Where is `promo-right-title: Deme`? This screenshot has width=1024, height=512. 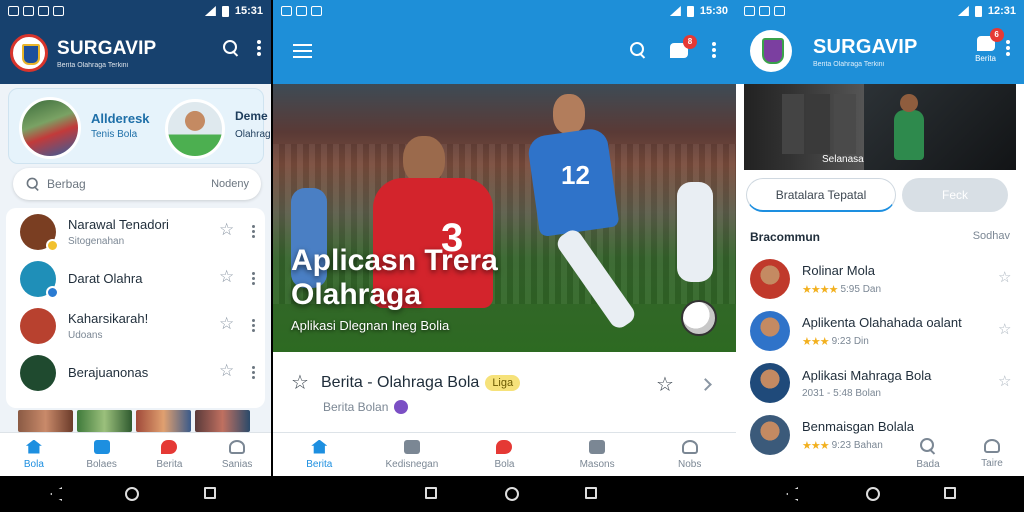 promo-right-title: Deme is located at coordinates (251, 116).